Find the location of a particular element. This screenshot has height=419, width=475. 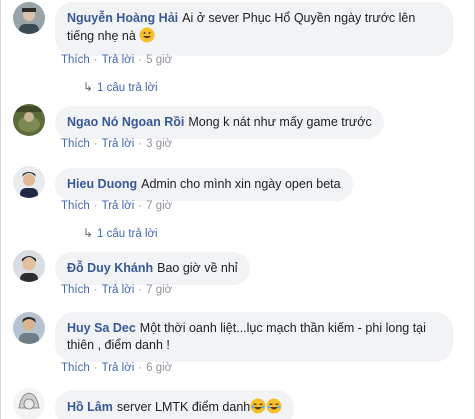

comment-author: Nguyễn Hoàng Hải is located at coordinates (122, 18).